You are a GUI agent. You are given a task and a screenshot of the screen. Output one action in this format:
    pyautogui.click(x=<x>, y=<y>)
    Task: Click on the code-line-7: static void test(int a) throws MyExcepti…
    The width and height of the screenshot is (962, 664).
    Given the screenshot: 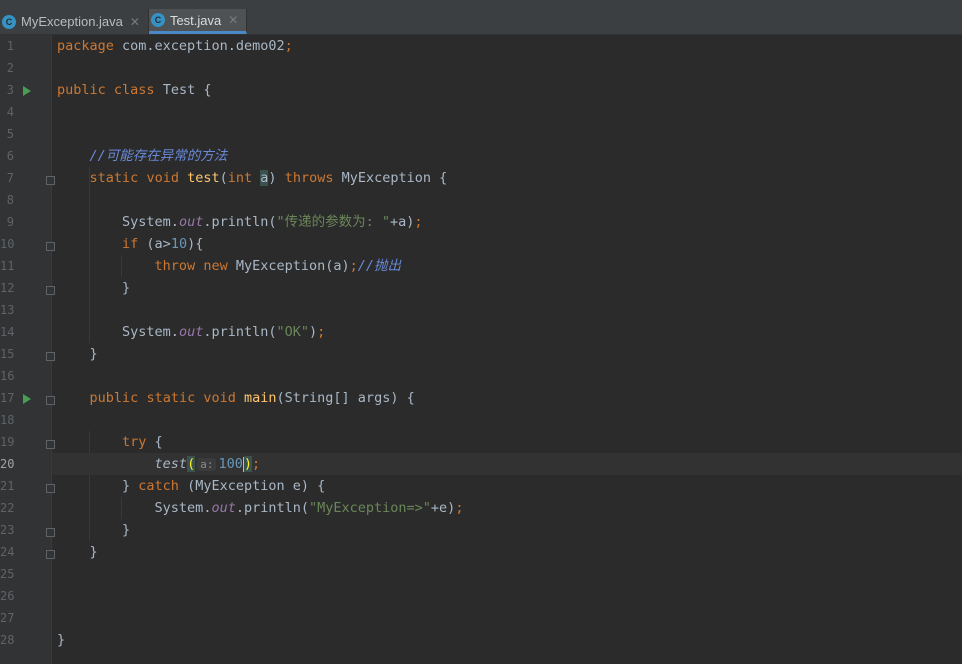 What is the action you would take?
    pyautogui.click(x=507, y=178)
    